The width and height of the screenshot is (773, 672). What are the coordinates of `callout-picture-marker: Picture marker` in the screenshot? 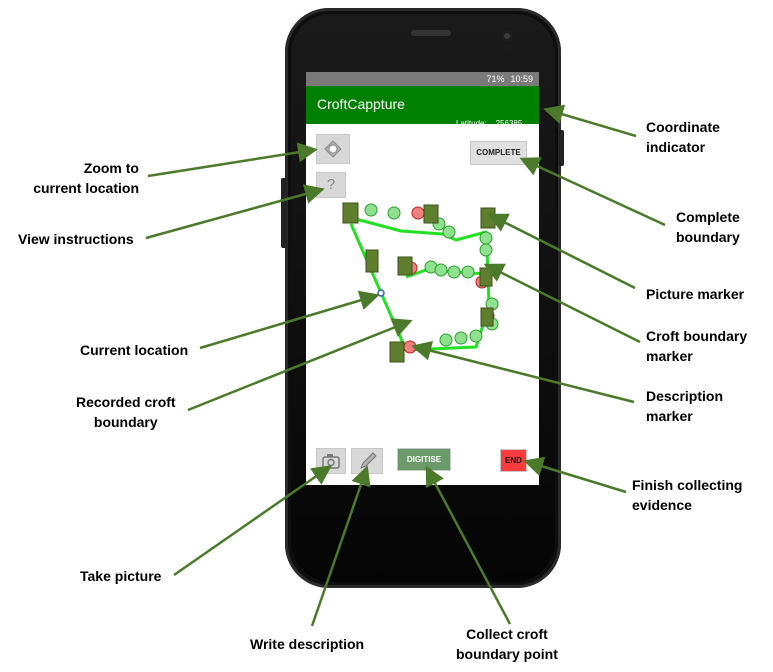 It's located at (695, 294).